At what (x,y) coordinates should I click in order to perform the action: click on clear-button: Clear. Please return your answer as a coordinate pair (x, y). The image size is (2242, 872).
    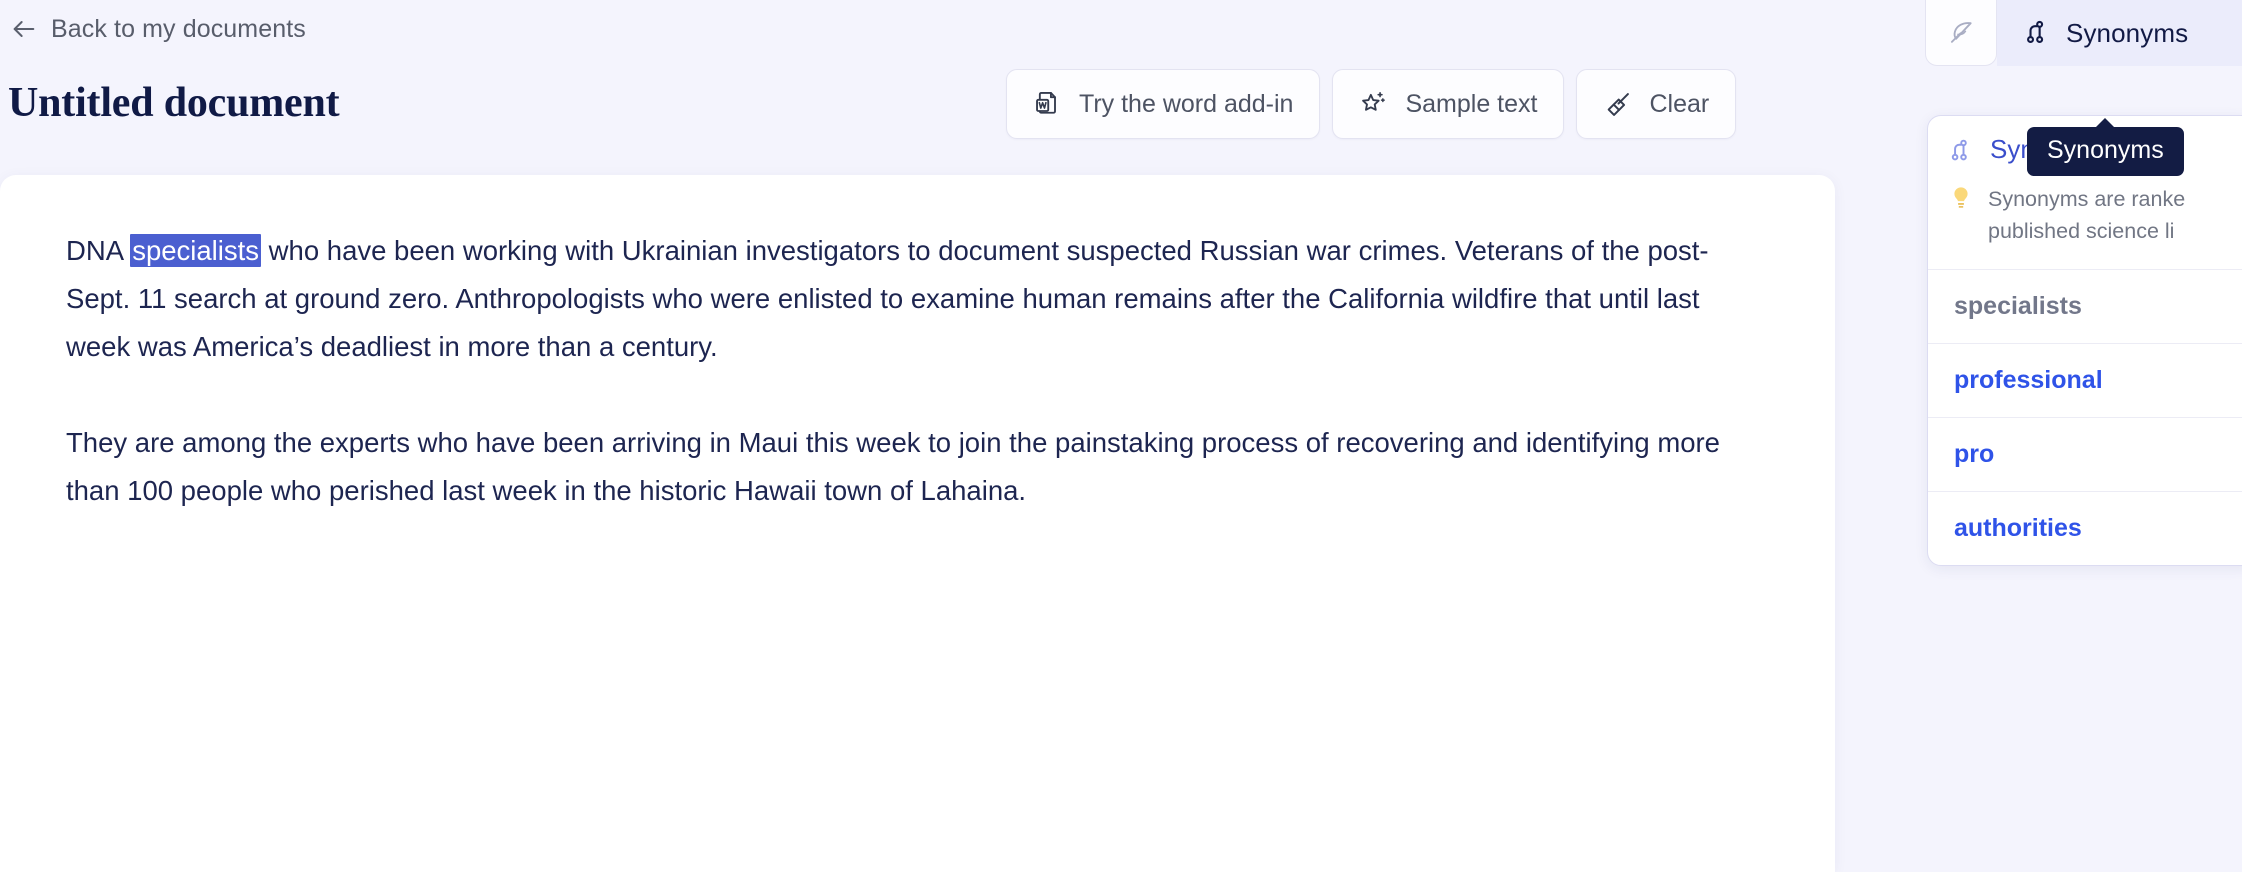
    Looking at the image, I should click on (1656, 104).